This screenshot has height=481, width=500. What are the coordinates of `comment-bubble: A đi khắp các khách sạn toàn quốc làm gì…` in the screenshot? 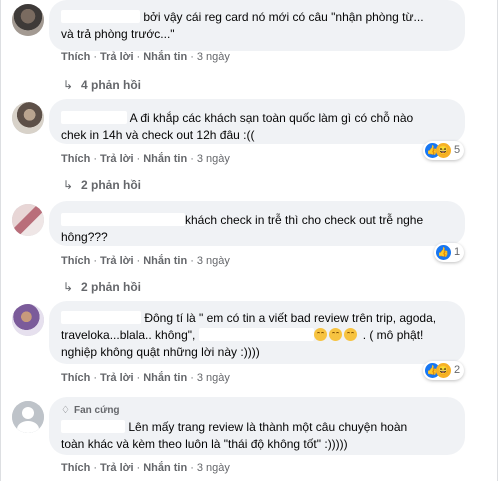 It's located at (257, 121).